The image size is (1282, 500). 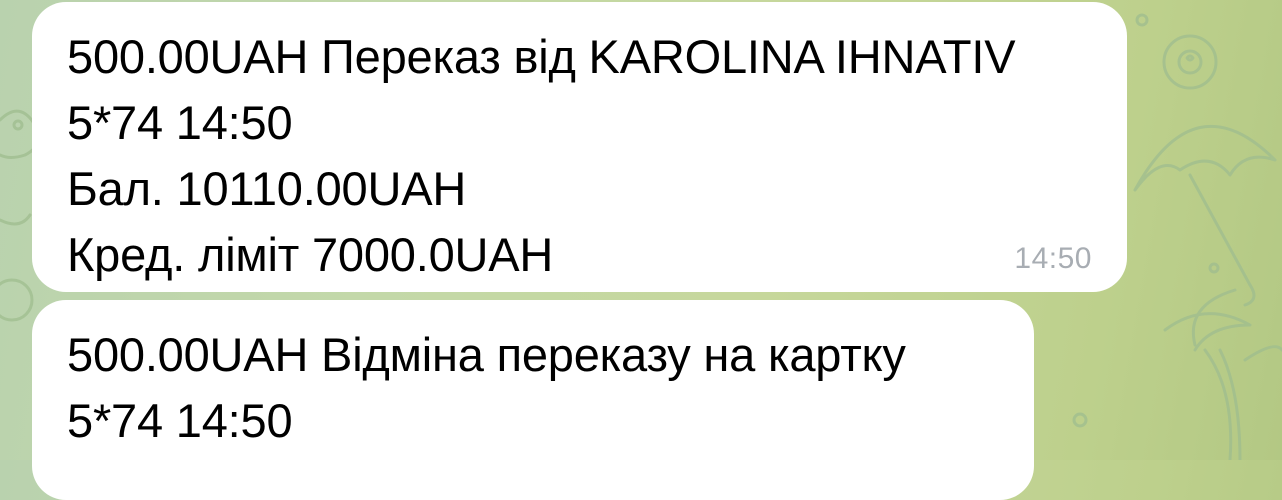 What do you see at coordinates (486, 354) in the screenshot?
I see `message-line: 500.00UAH Відміна переказу на картку` at bounding box center [486, 354].